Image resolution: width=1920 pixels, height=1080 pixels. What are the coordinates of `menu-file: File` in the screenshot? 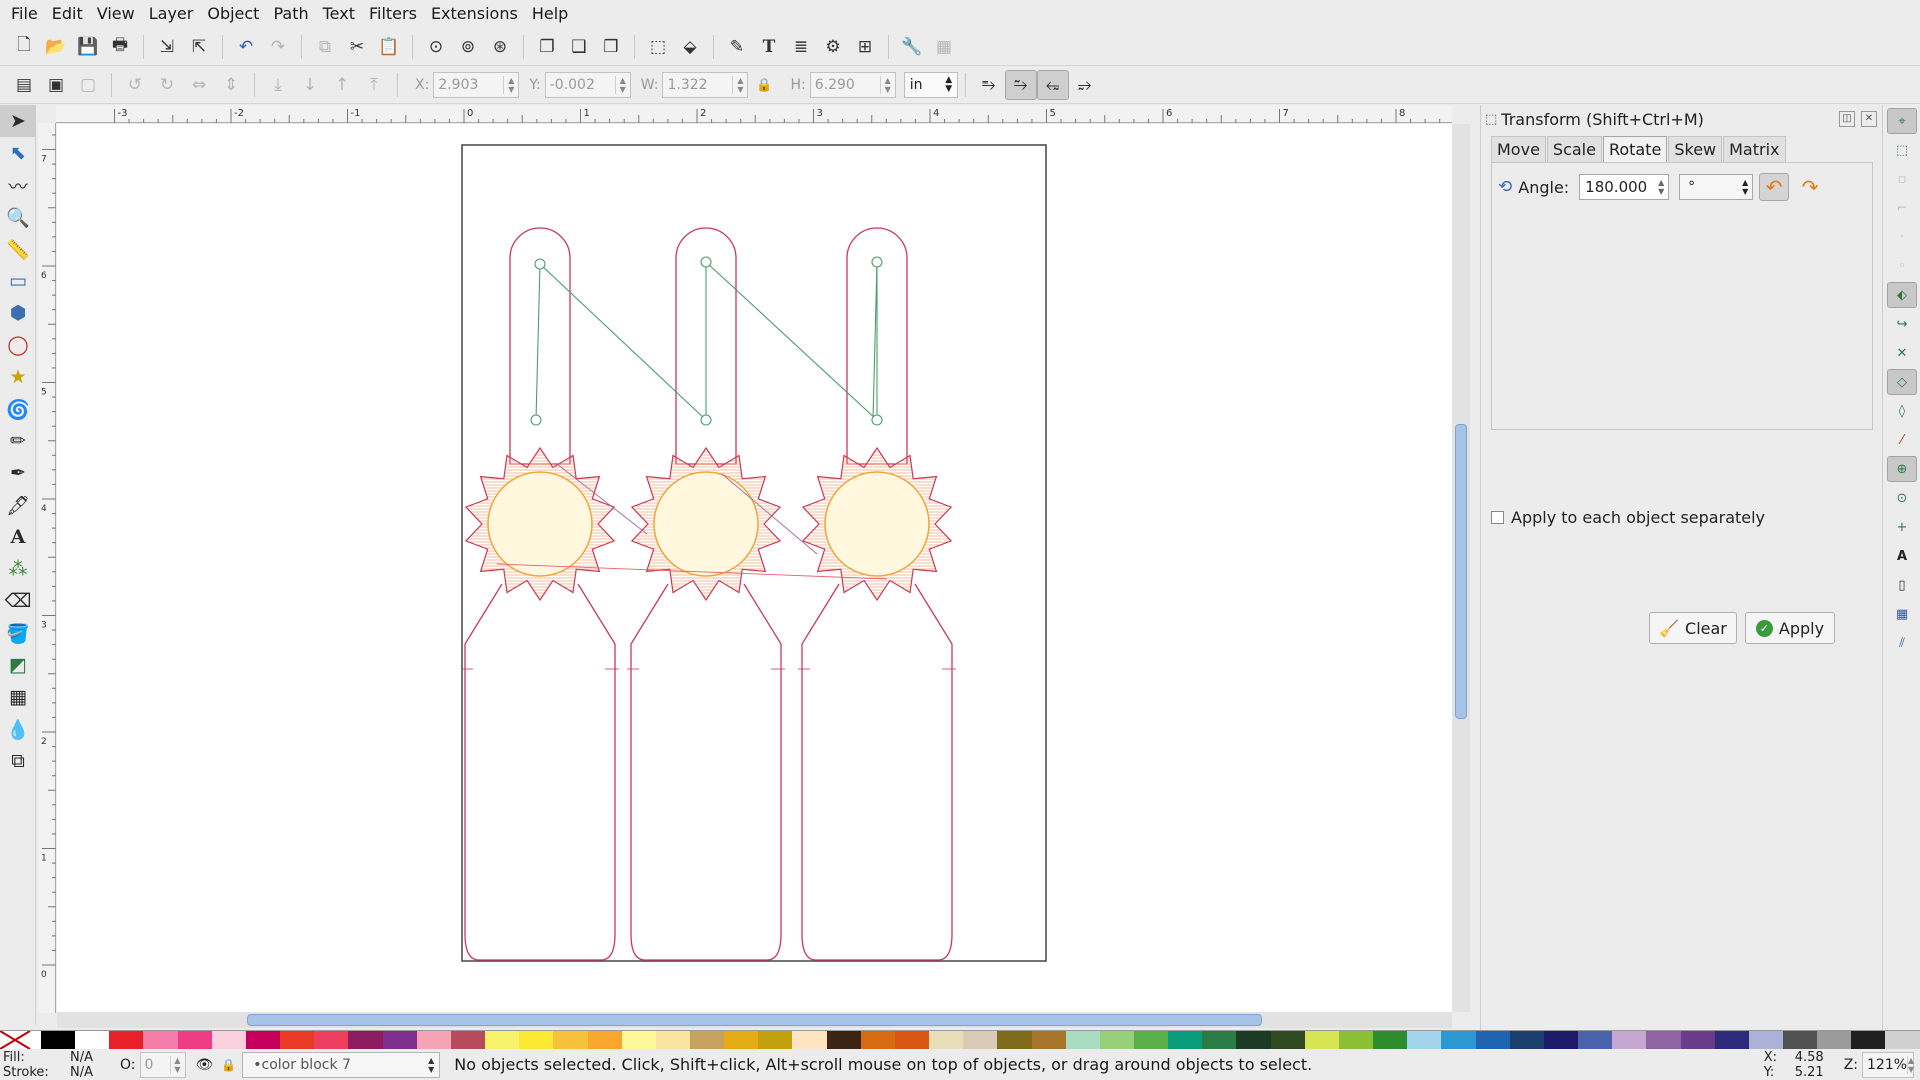 It's located at (24, 13).